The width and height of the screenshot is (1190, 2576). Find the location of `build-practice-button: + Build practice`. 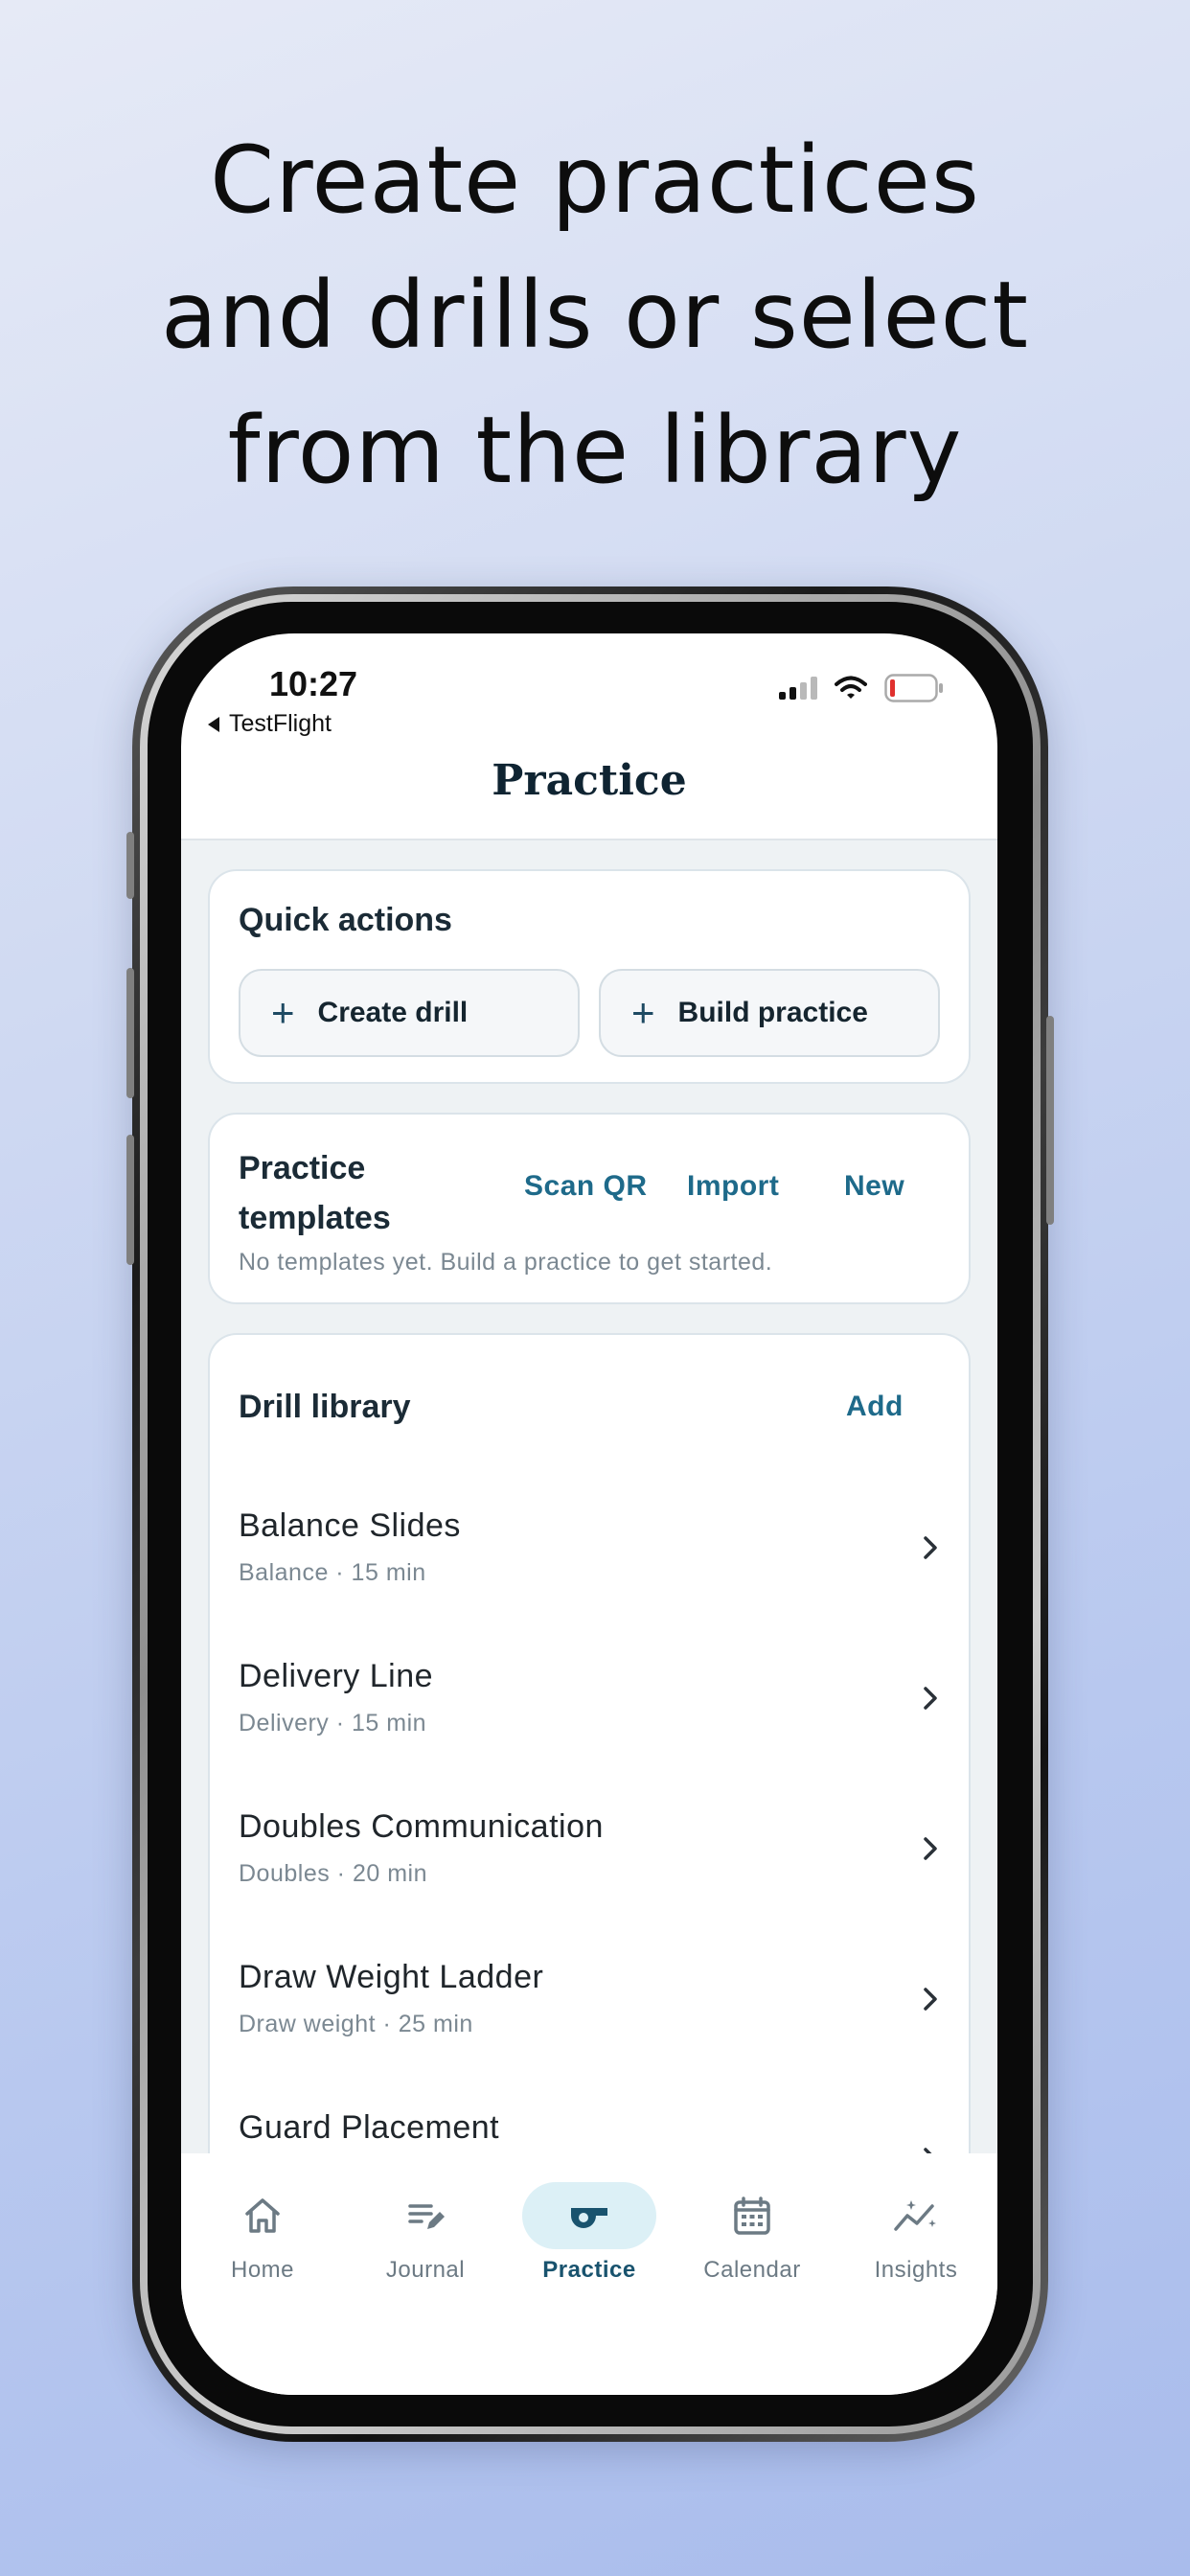

build-practice-button: + Build practice is located at coordinates (770, 1013).